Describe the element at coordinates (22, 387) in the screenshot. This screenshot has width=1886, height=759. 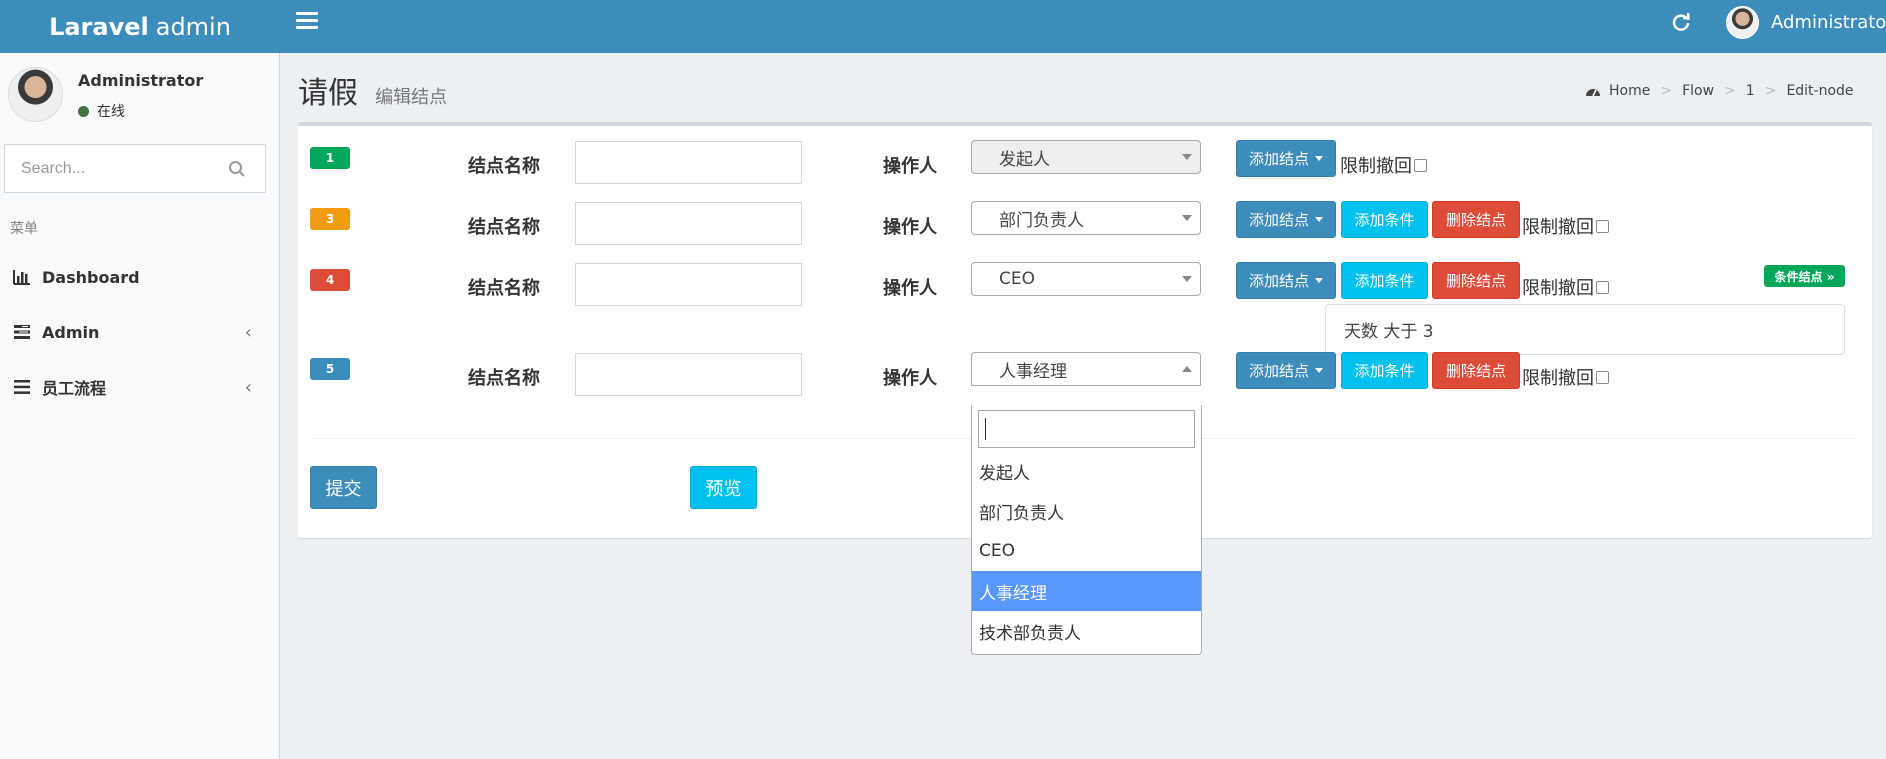
I see `bars-icon` at that location.